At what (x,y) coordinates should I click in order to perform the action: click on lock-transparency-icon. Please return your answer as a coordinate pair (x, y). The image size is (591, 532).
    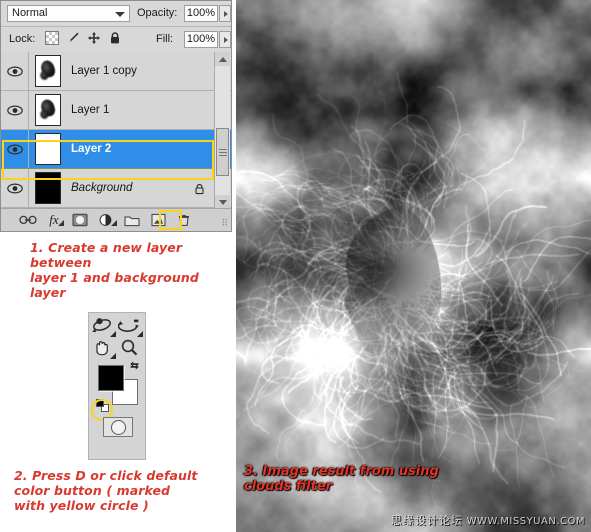
    Looking at the image, I should click on (52, 38).